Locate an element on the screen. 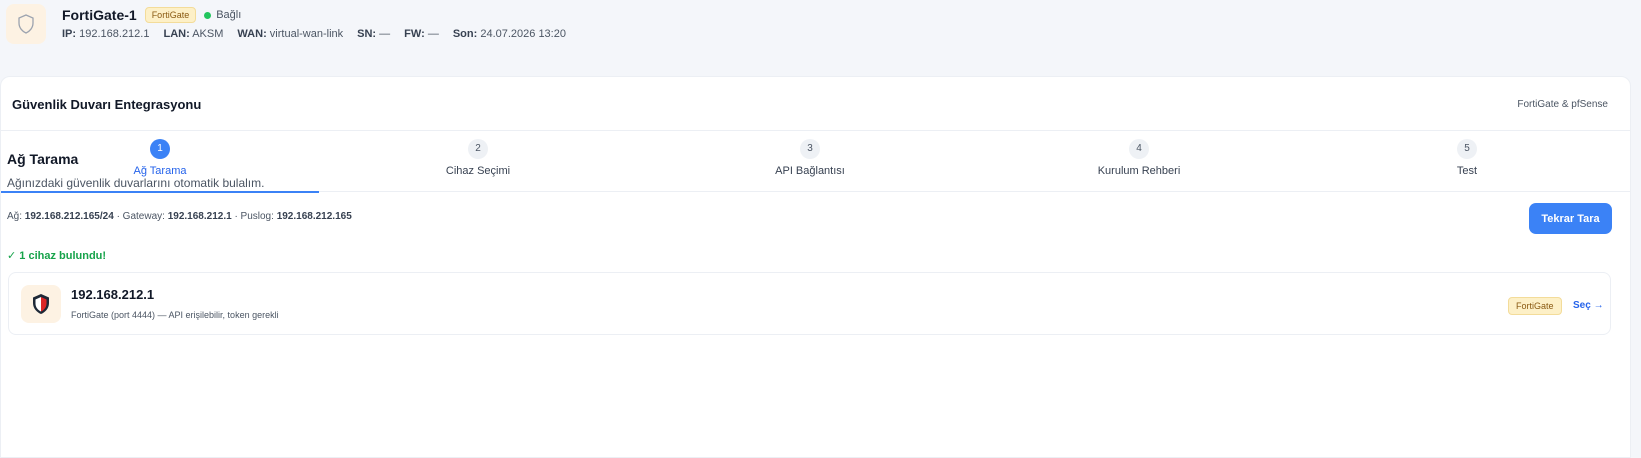 This screenshot has width=1641, height=458. shield-icon is located at coordinates (26, 24).